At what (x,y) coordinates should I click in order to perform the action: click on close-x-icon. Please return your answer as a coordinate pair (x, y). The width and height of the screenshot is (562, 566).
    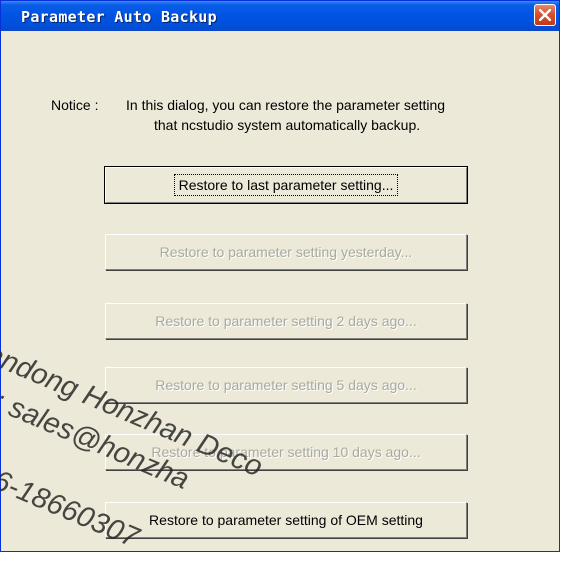
    Looking at the image, I should click on (545, 15).